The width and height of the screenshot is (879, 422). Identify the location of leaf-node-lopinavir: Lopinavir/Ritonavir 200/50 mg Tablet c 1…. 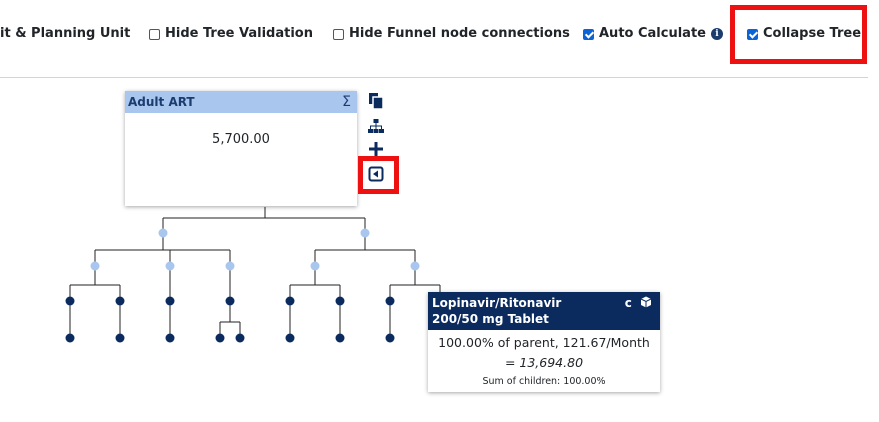
(544, 342).